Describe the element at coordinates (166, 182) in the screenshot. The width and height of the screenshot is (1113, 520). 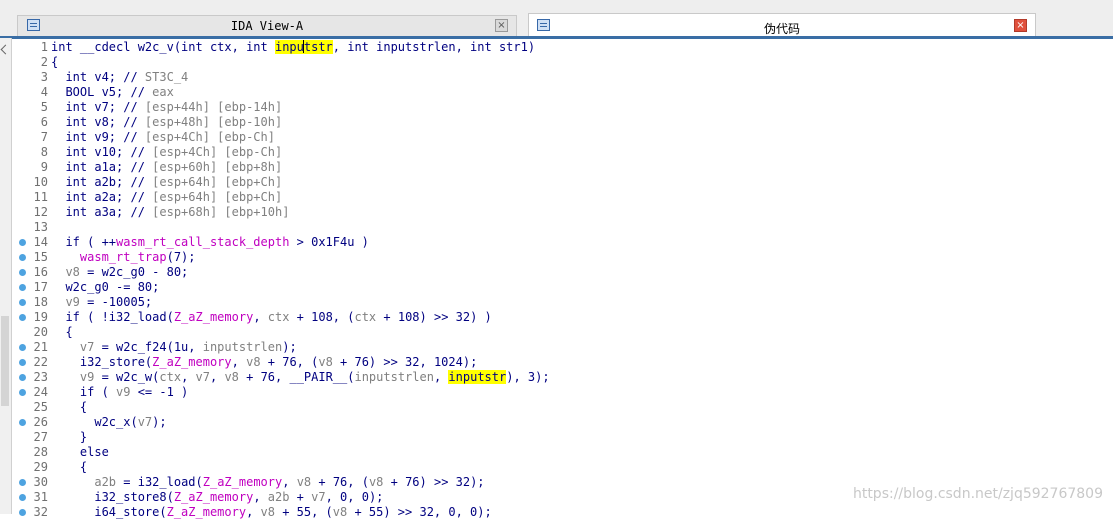
I see `code-text: int a2b; // [esp+64h] [ebp+Ch]` at that location.